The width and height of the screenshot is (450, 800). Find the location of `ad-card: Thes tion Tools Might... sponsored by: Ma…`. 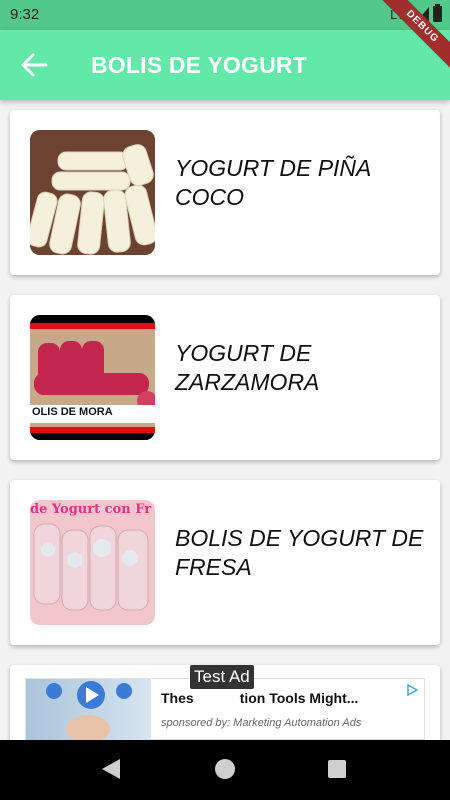

ad-card: Thes tion Tools Might... sponsored by: Ma… is located at coordinates (225, 702).